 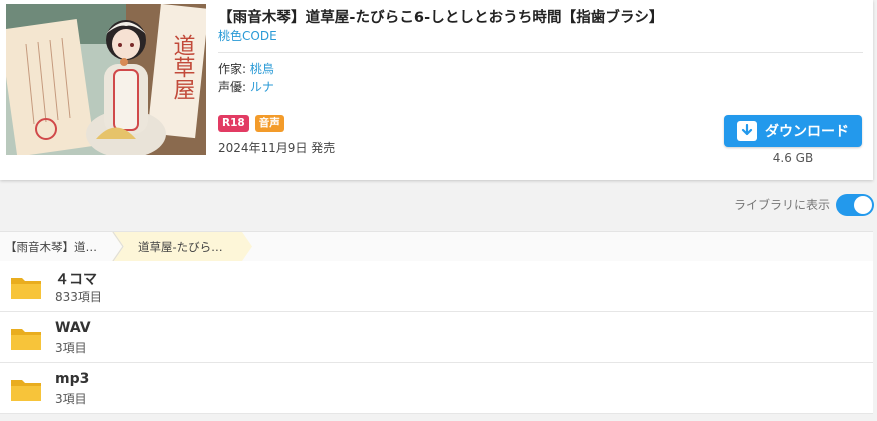 I want to click on folder-name: ４コマ, so click(x=76, y=280).